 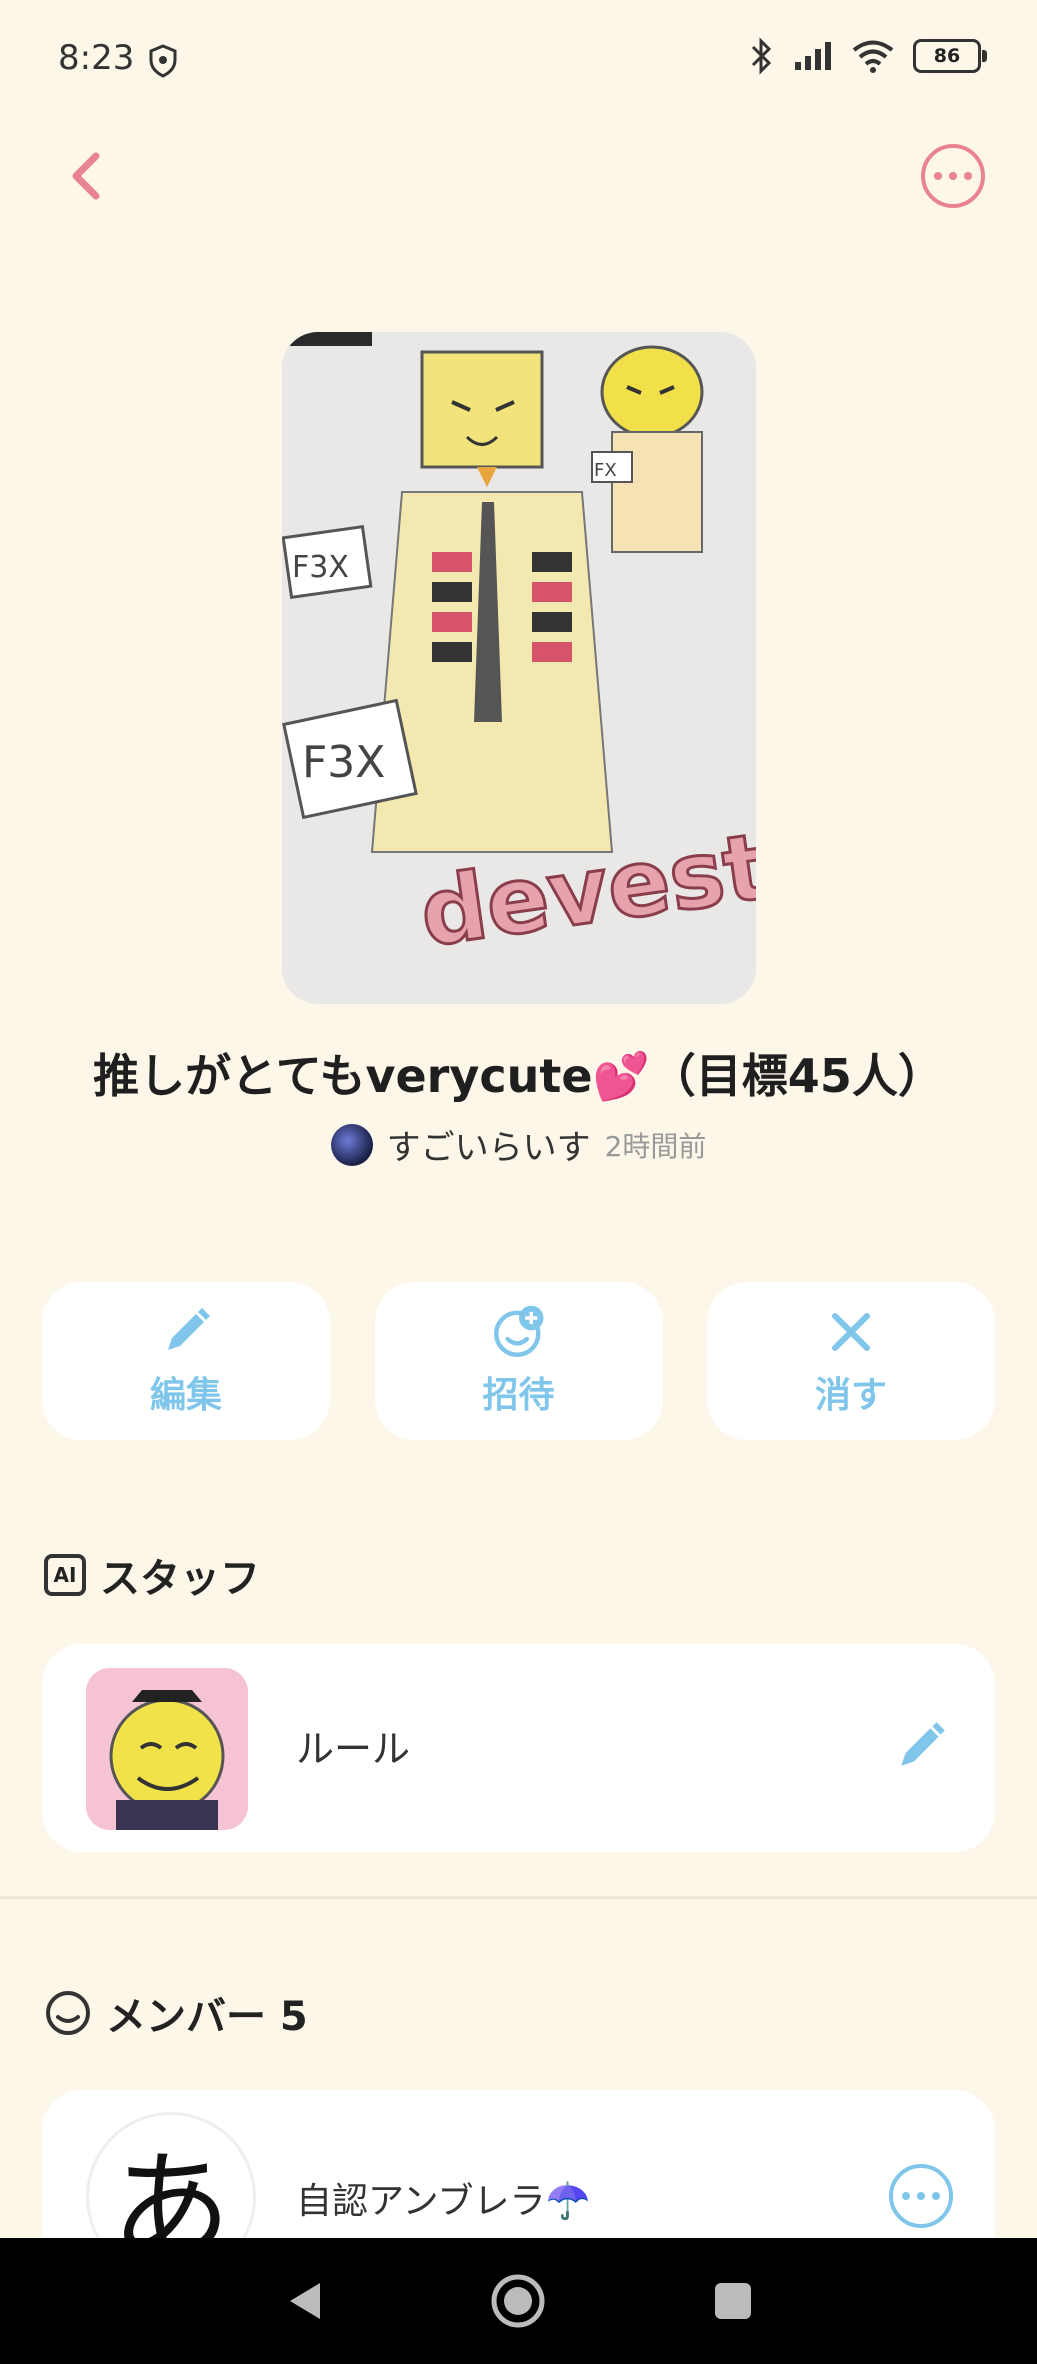 I want to click on ai-badge-icon: AI, so click(x=65, y=1575).